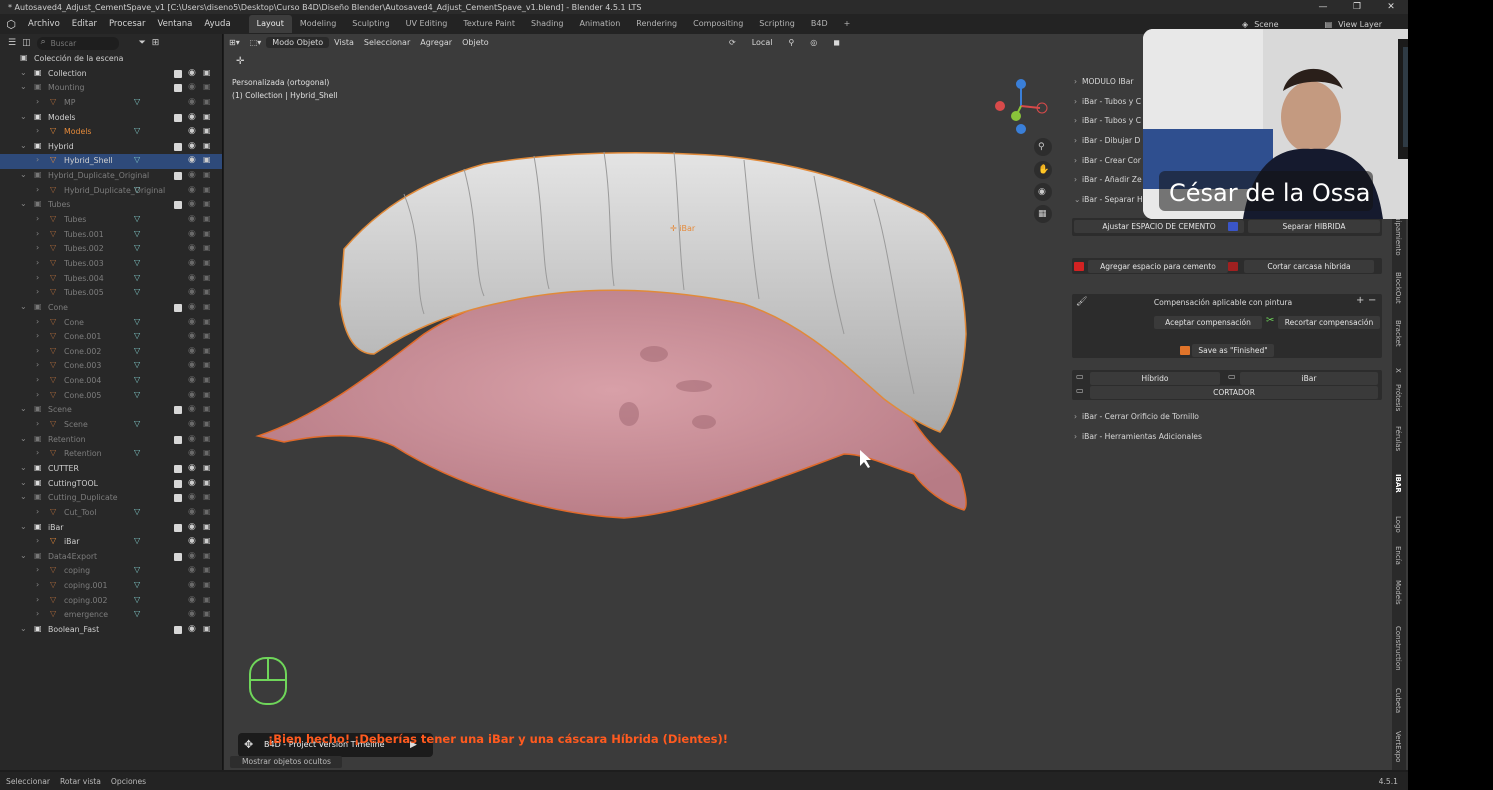 The image size is (1493, 790). I want to click on sidebar-tab: uipamiento, so click(1398, 236).